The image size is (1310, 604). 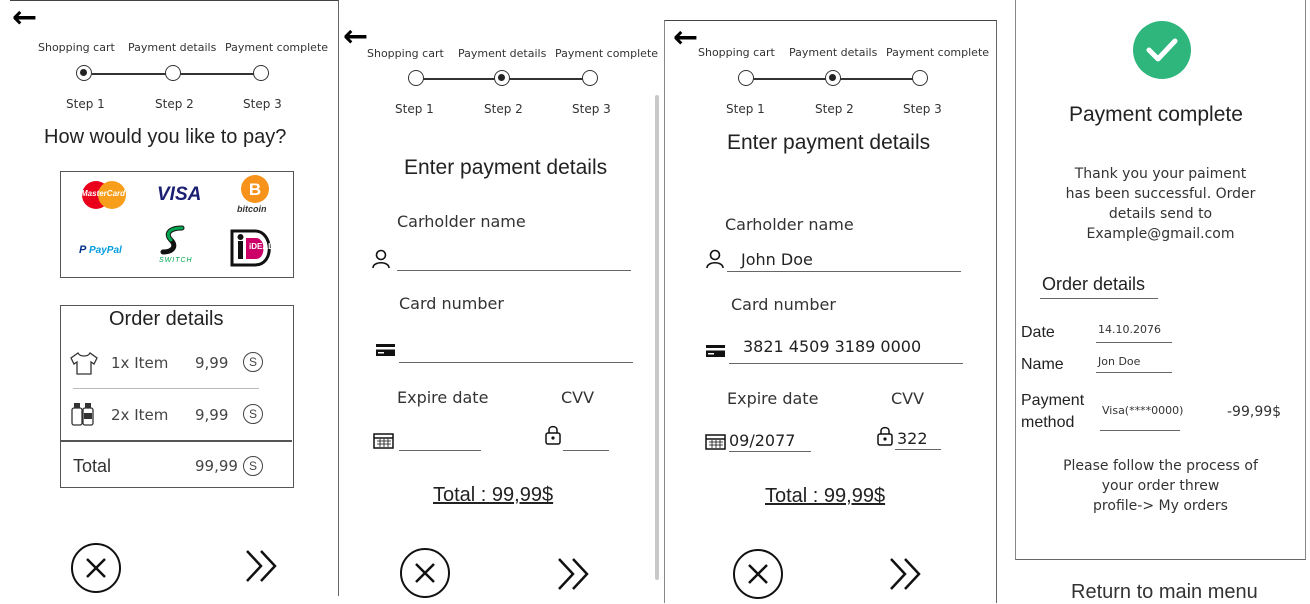 I want to click on mastercard-option: MasterCard, so click(x=104, y=195).